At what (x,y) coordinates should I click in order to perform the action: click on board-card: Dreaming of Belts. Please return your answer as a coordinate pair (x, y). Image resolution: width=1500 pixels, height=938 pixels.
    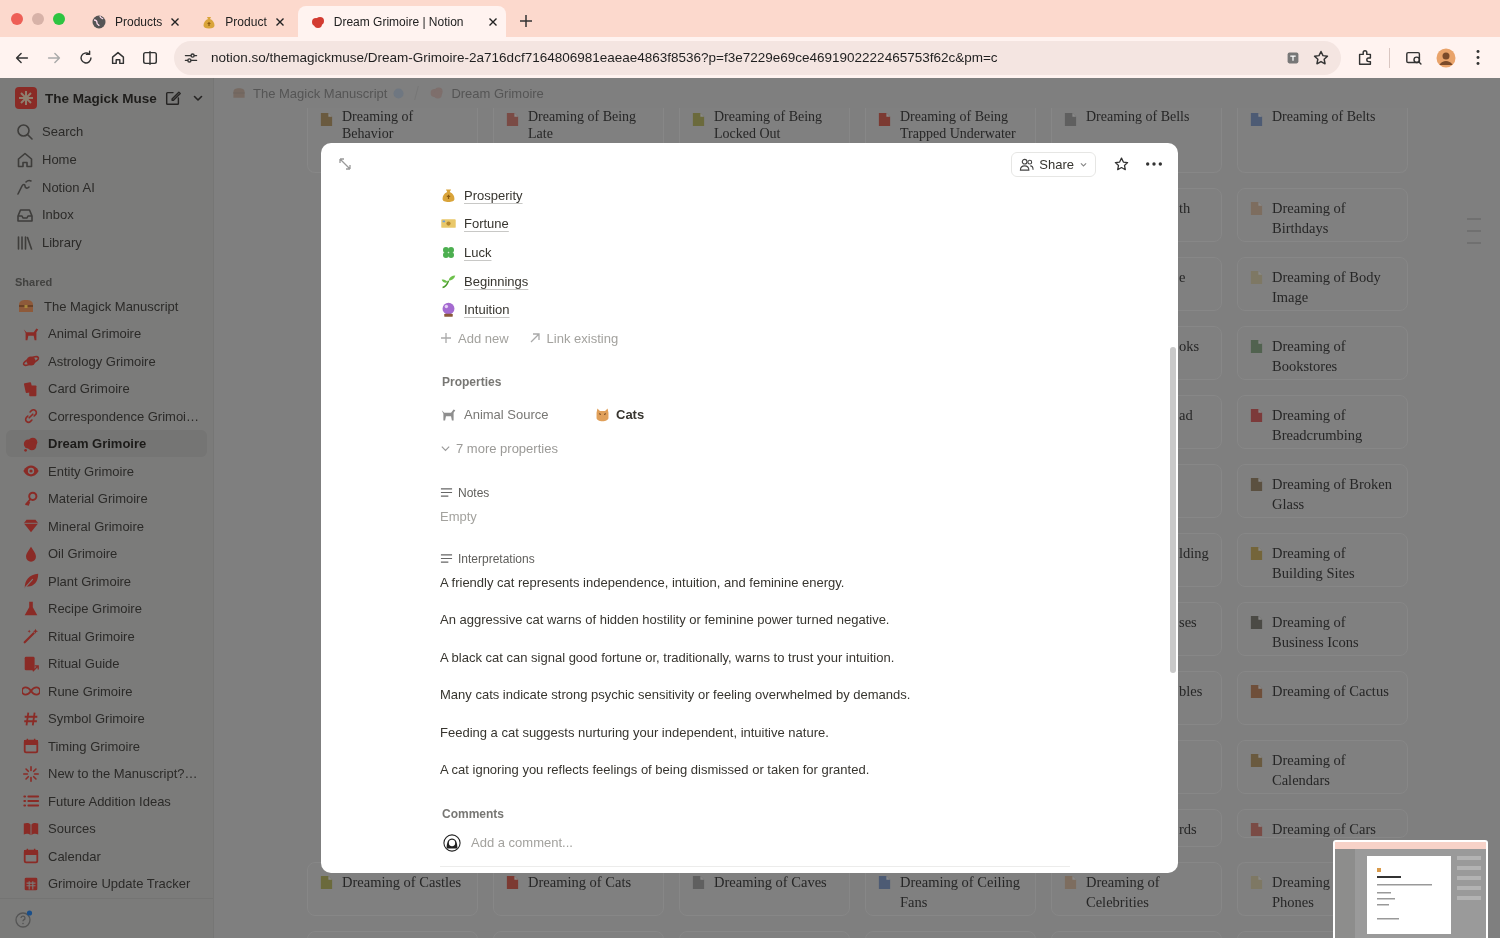
    Looking at the image, I should click on (1322, 140).